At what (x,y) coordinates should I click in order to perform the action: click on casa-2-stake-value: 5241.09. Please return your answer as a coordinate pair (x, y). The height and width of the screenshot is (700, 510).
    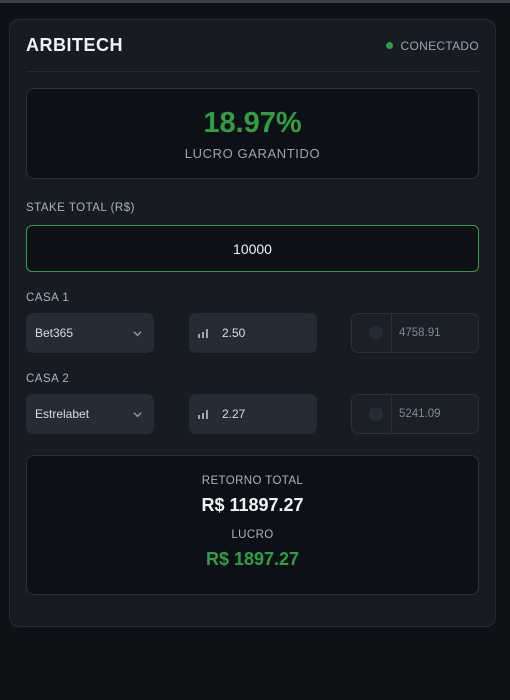
    Looking at the image, I should click on (420, 414).